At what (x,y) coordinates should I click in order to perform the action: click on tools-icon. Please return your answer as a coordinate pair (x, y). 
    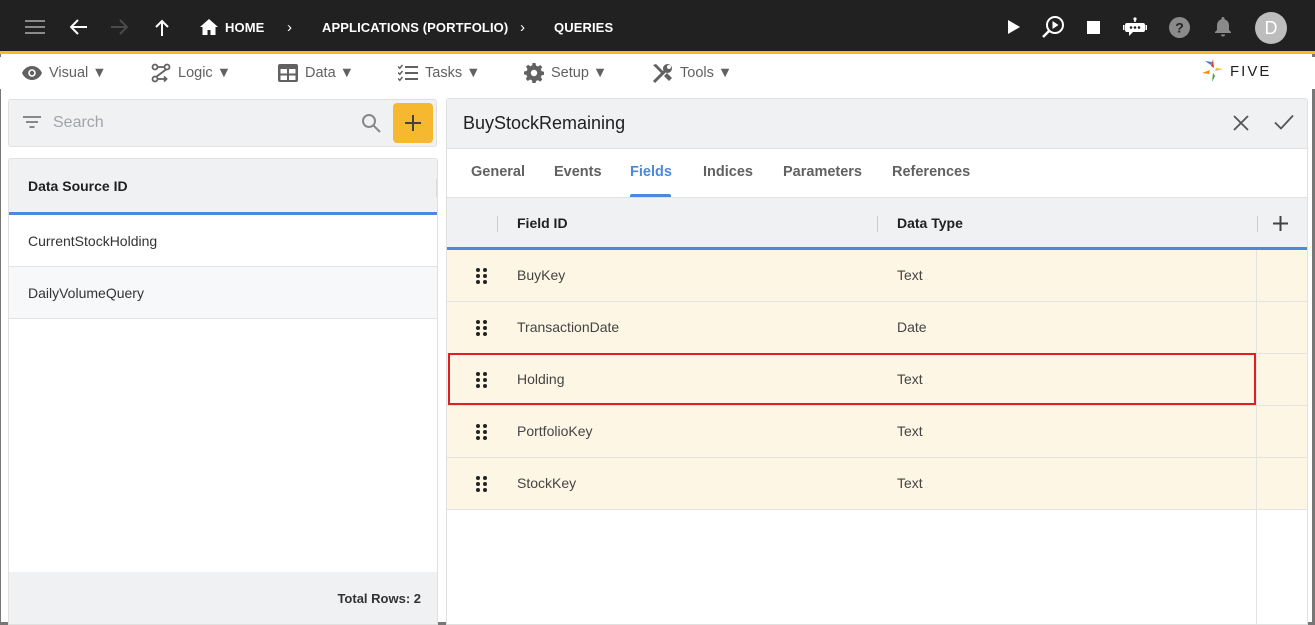
    Looking at the image, I should click on (662, 73).